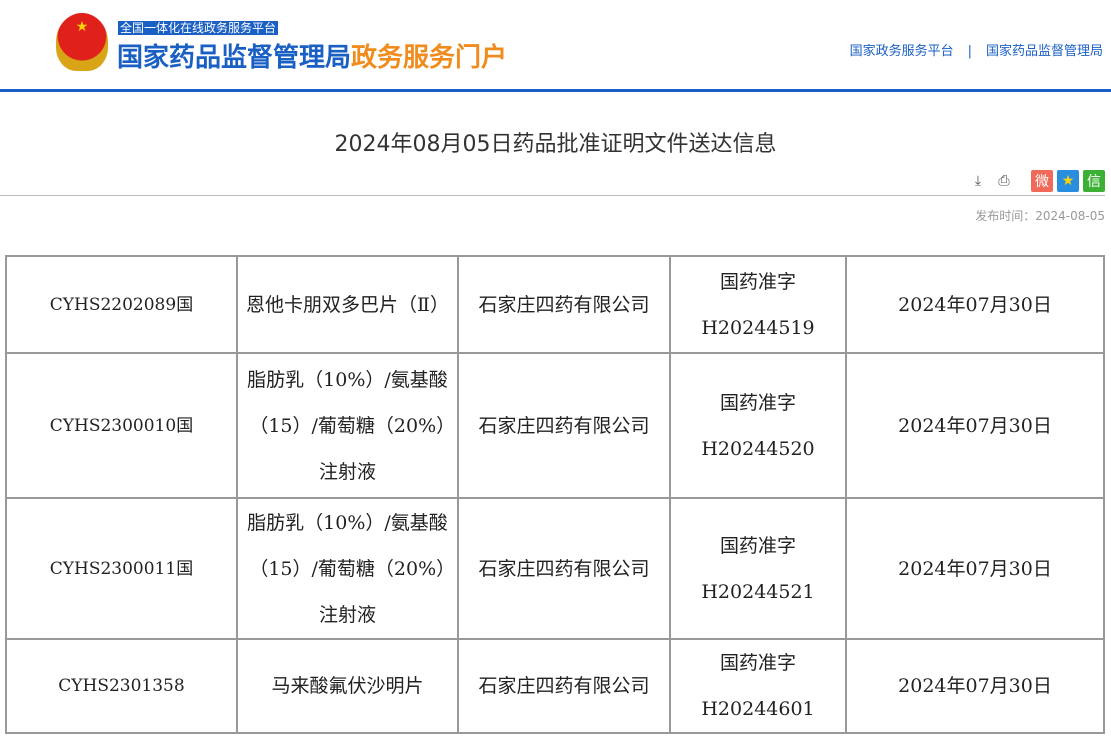  What do you see at coordinates (1094, 181) in the screenshot?
I see `wechat-share-icon: 信` at bounding box center [1094, 181].